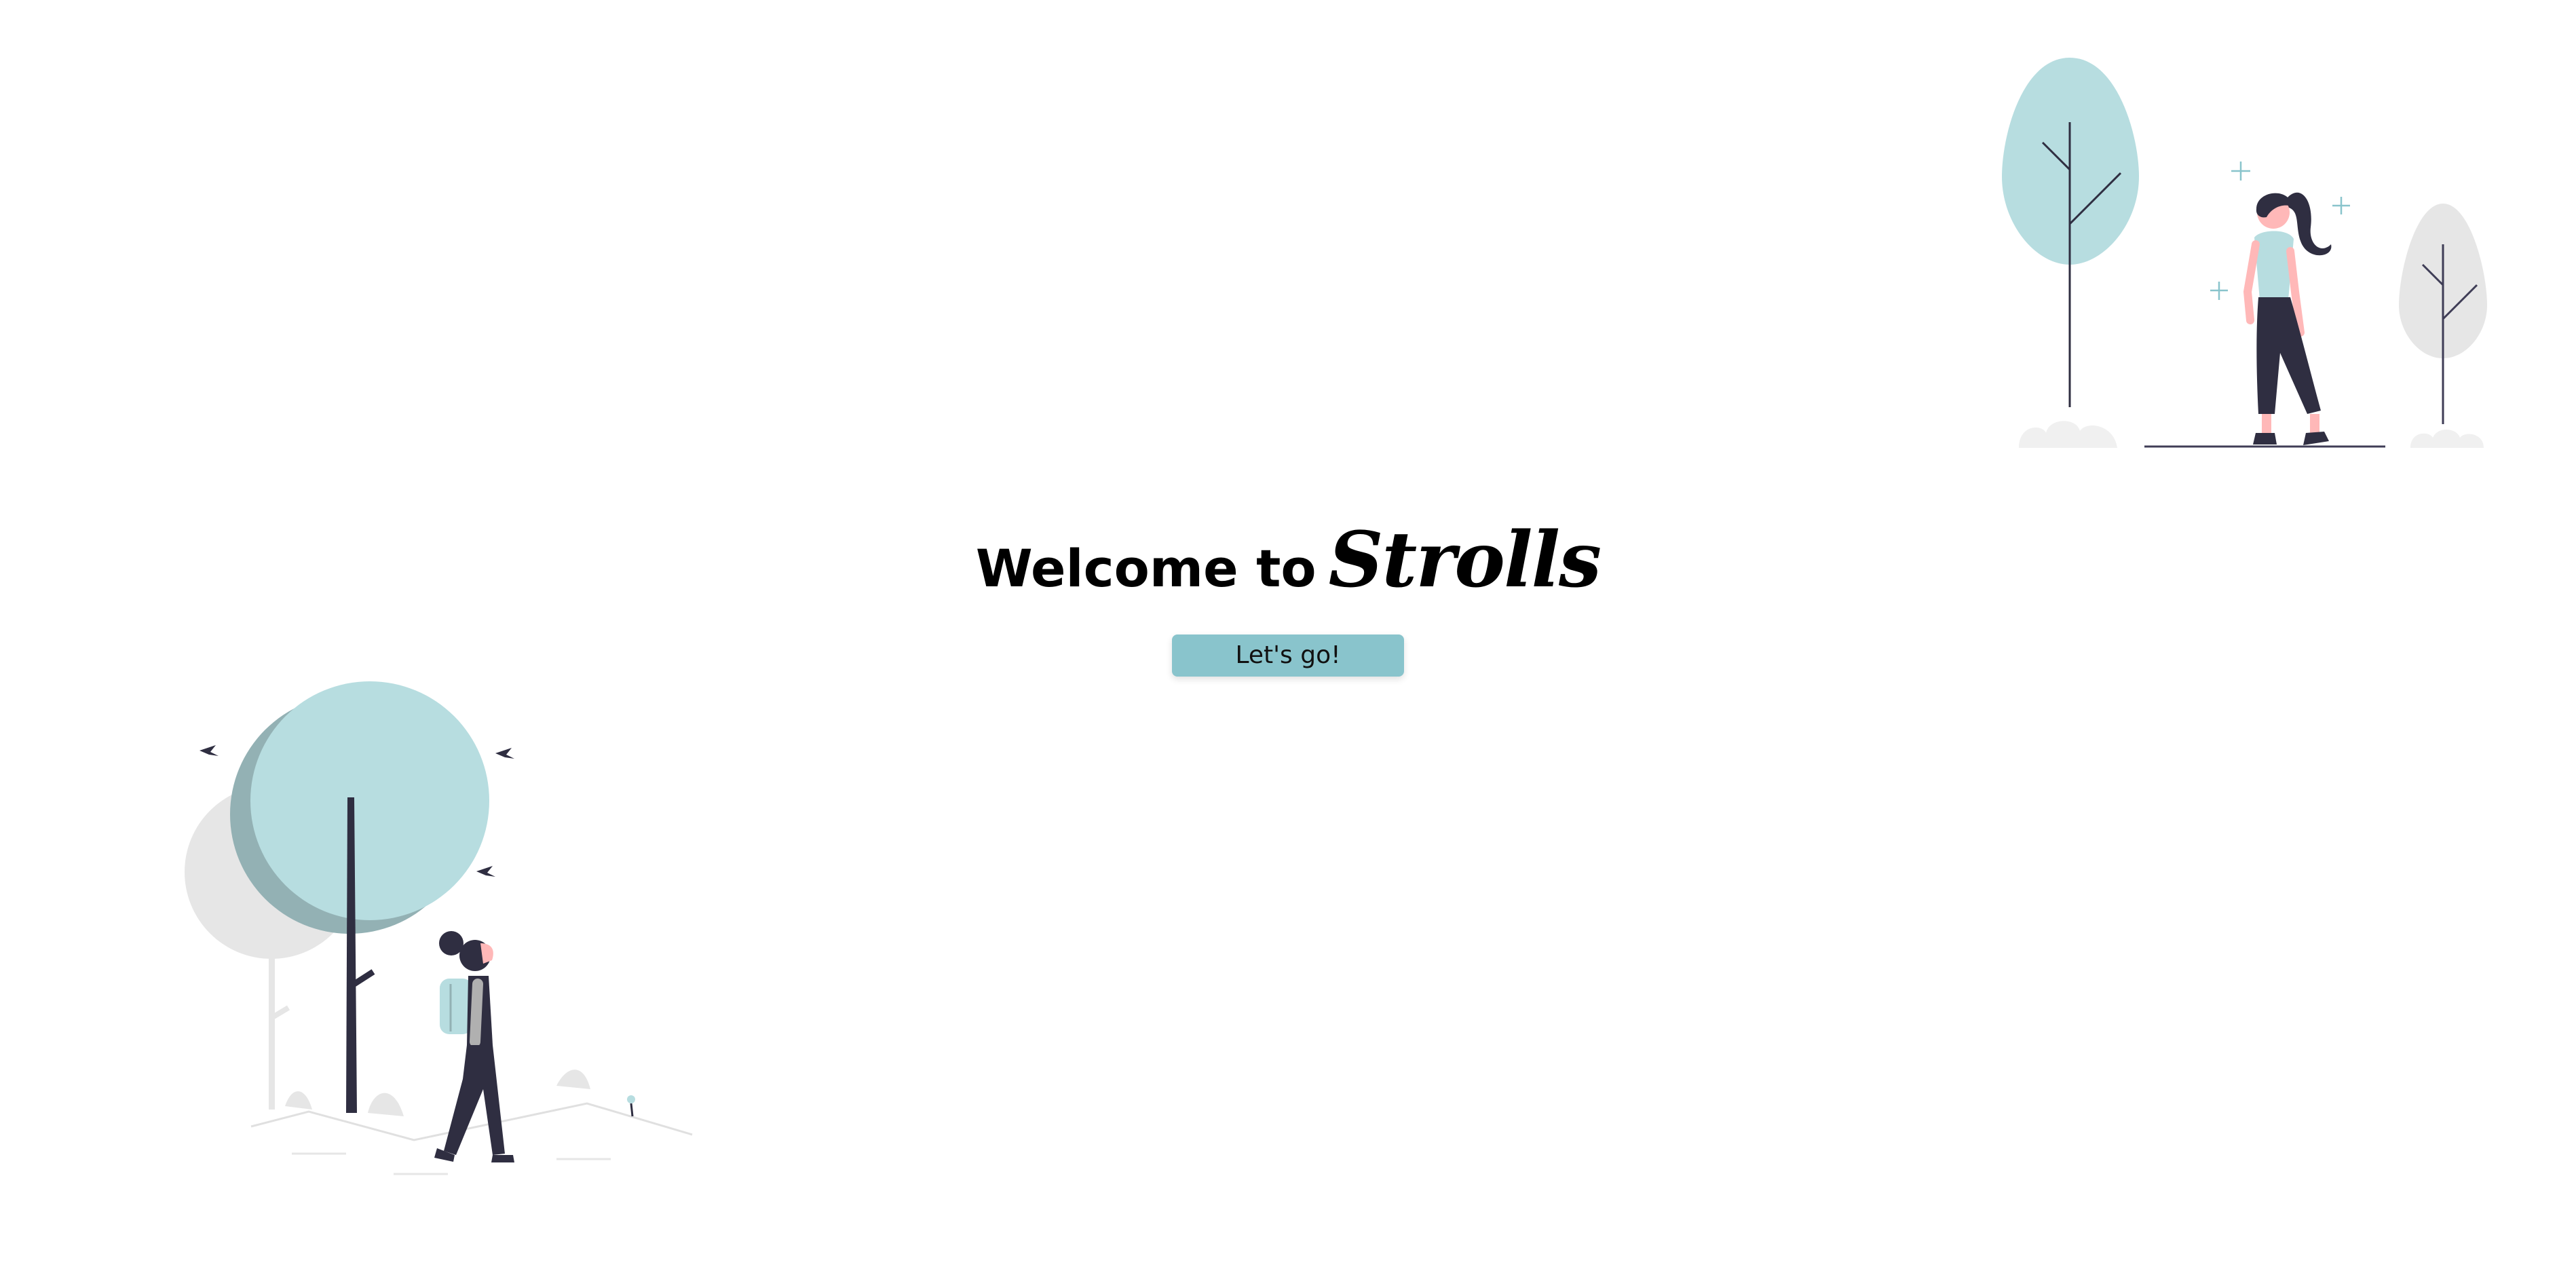 This screenshot has width=2576, height=1288. What do you see at coordinates (1465, 560) in the screenshot?
I see `brand-name: Strolls` at bounding box center [1465, 560].